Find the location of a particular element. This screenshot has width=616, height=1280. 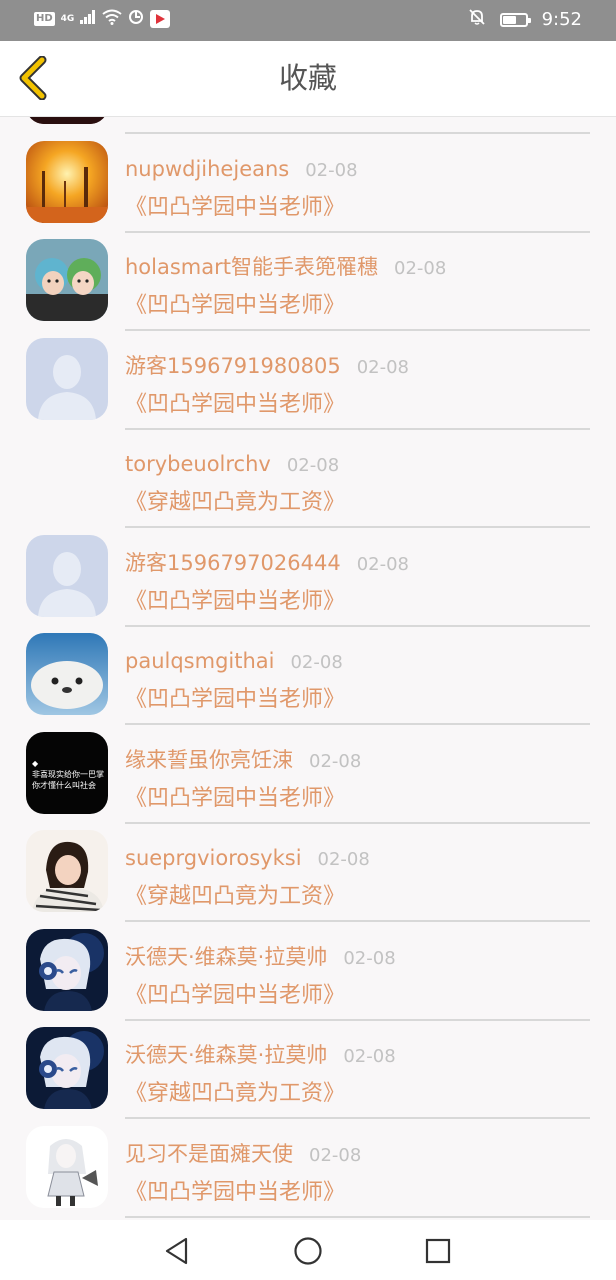

home-circle-icon is located at coordinates (308, 1251).